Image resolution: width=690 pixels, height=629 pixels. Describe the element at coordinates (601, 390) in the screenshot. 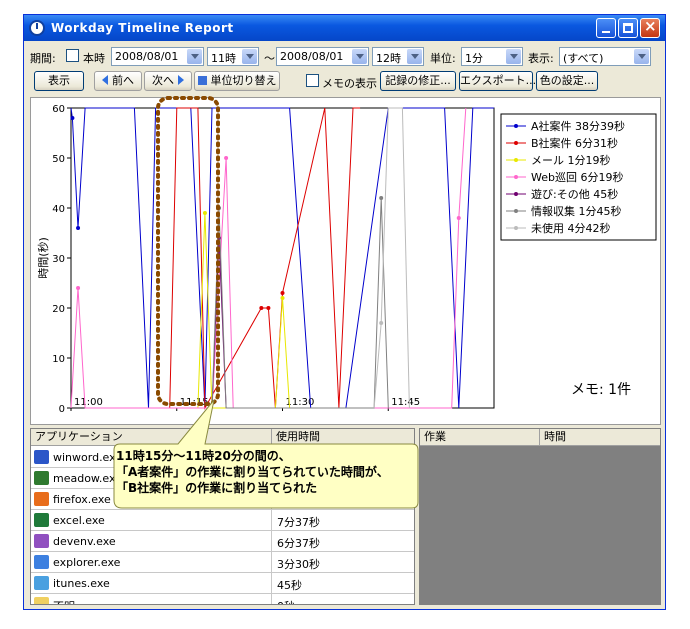

I see `memo-count-label: メモ: 1件` at that location.